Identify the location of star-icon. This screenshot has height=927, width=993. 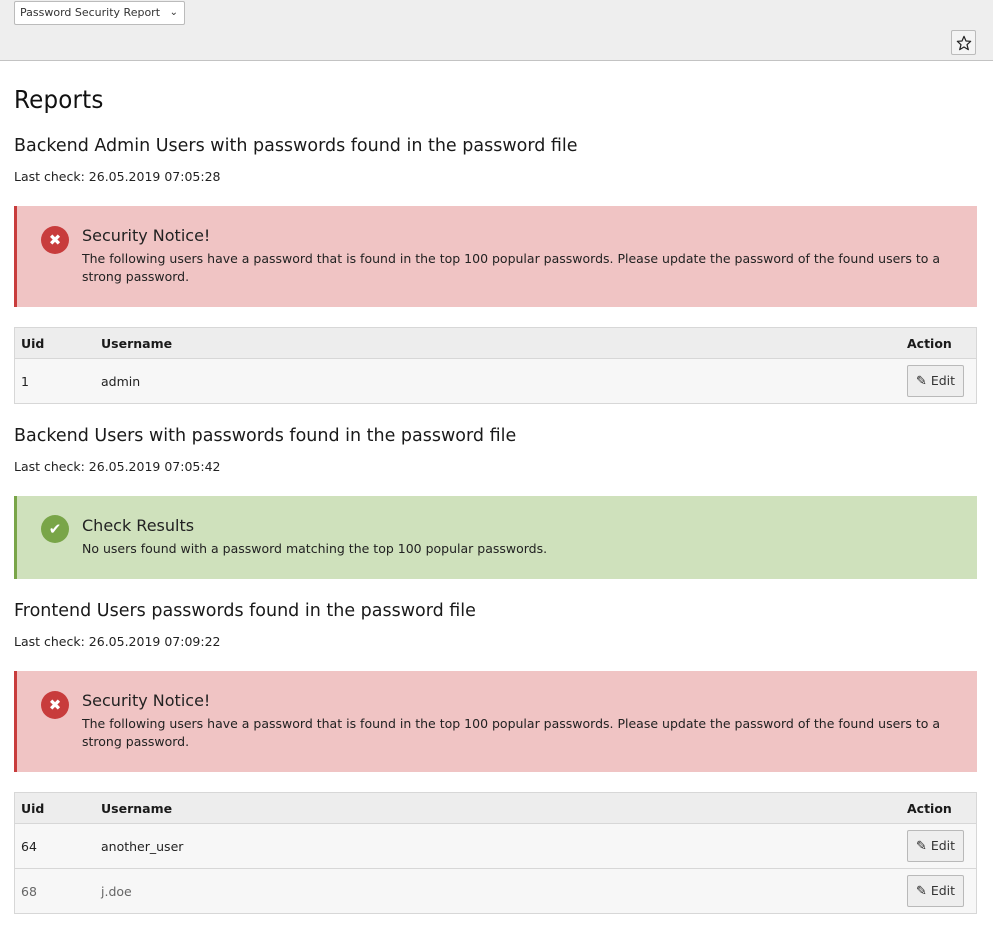
(963, 42).